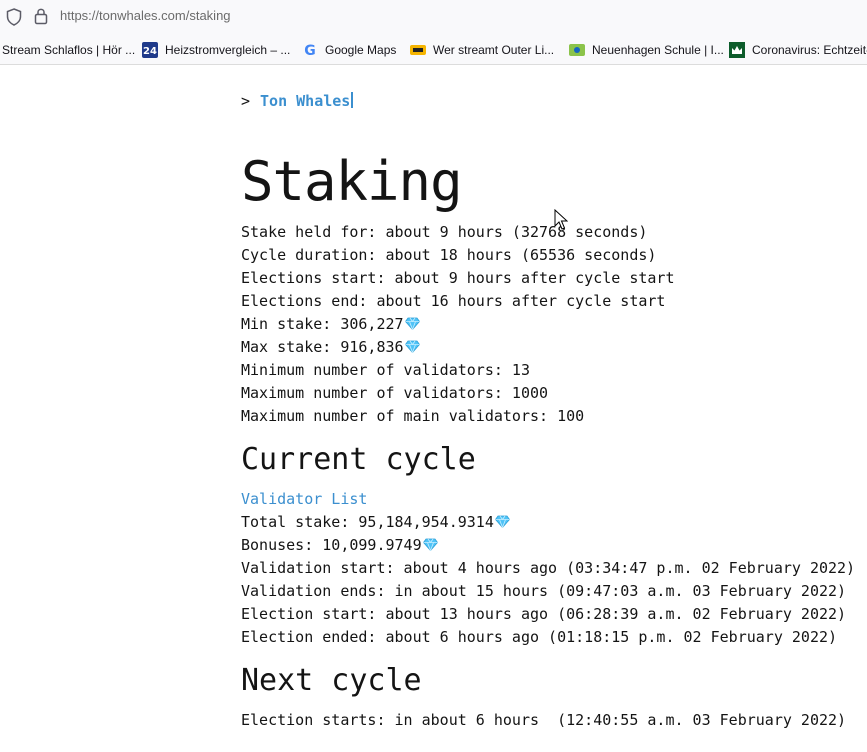 The height and width of the screenshot is (752, 867). I want to click on svg-text: 24, so click(150, 51).